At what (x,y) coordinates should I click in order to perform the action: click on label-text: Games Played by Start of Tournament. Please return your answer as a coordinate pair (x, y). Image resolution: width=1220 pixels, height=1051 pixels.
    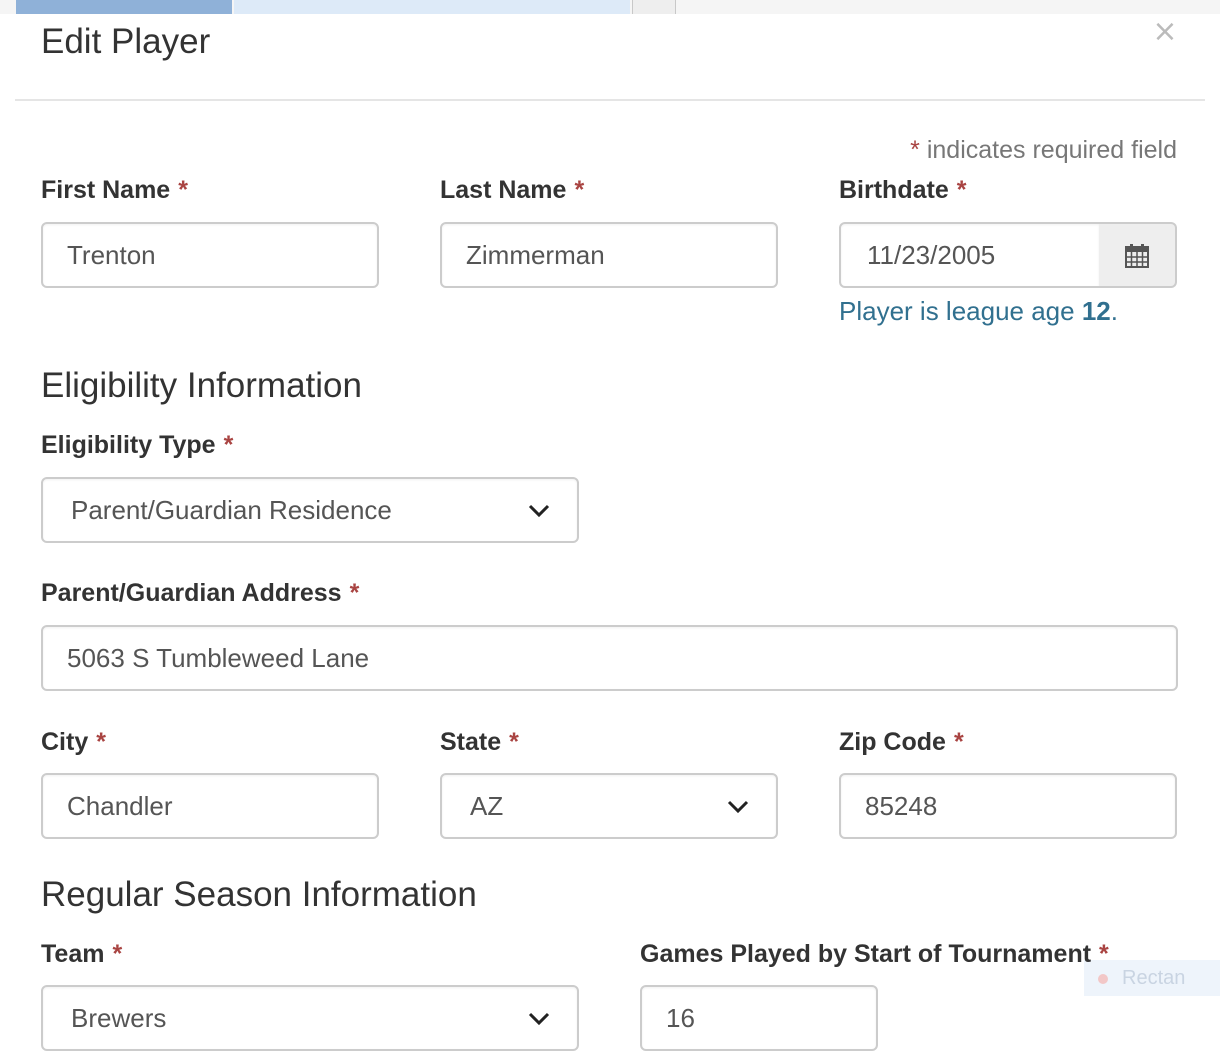
    Looking at the image, I should click on (866, 954).